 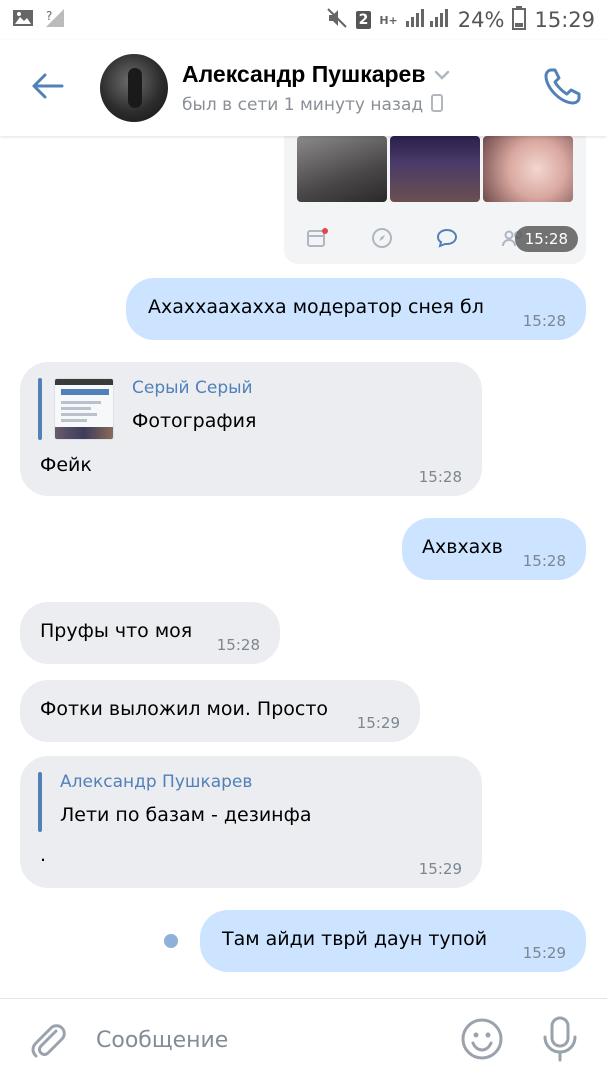 I want to click on status-left: ?, so click(x=40, y=20).